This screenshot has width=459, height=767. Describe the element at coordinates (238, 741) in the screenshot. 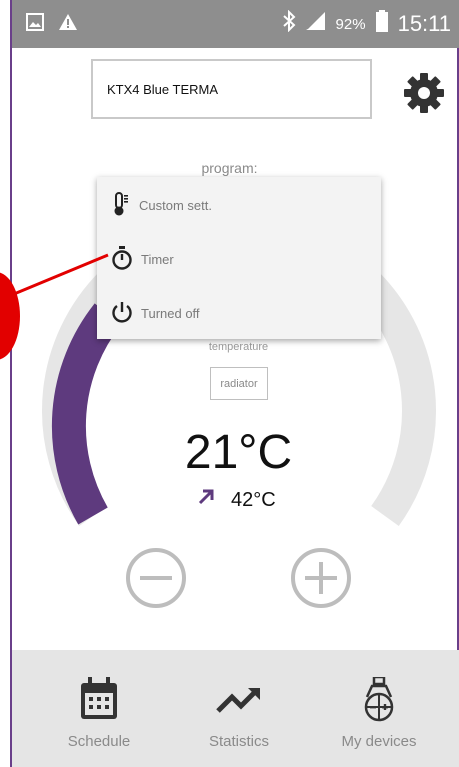

I see `nav-label: Statistics` at that location.